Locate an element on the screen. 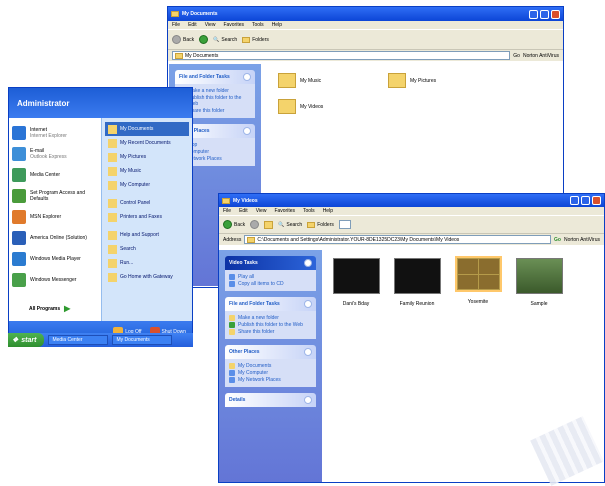 The width and height of the screenshot is (605, 486). pinned-program-item: E-mail Outlook Express is located at coordinates (55, 153).